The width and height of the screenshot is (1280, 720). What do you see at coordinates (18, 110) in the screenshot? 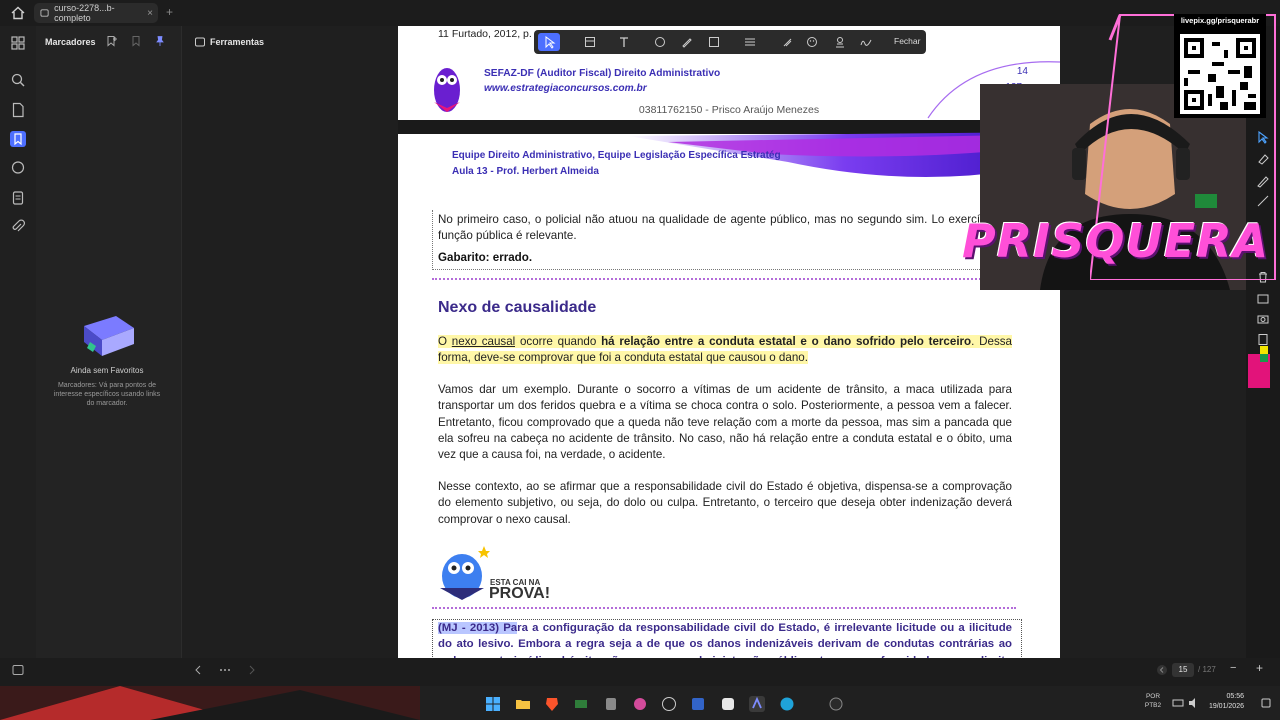
I see `page-icon` at bounding box center [18, 110].